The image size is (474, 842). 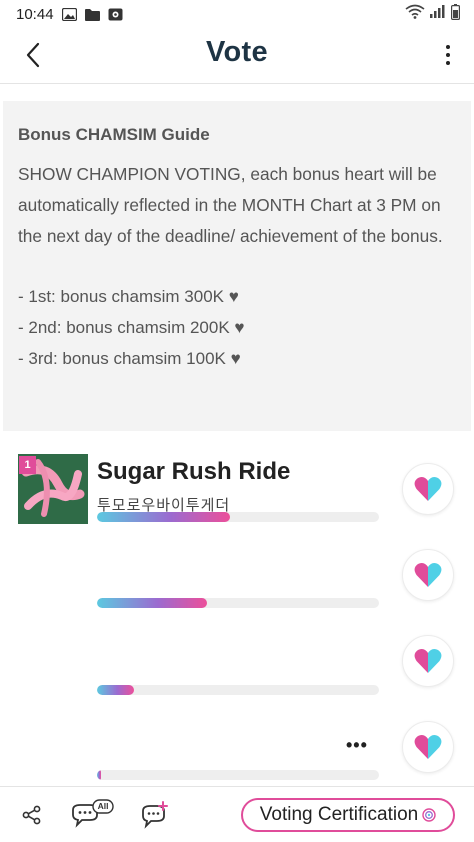 I want to click on chat-add-icon, so click(x=155, y=815).